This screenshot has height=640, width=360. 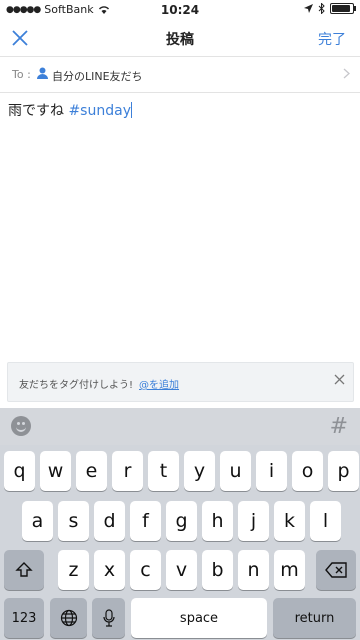 I want to click on key-c: c, so click(x=145, y=570).